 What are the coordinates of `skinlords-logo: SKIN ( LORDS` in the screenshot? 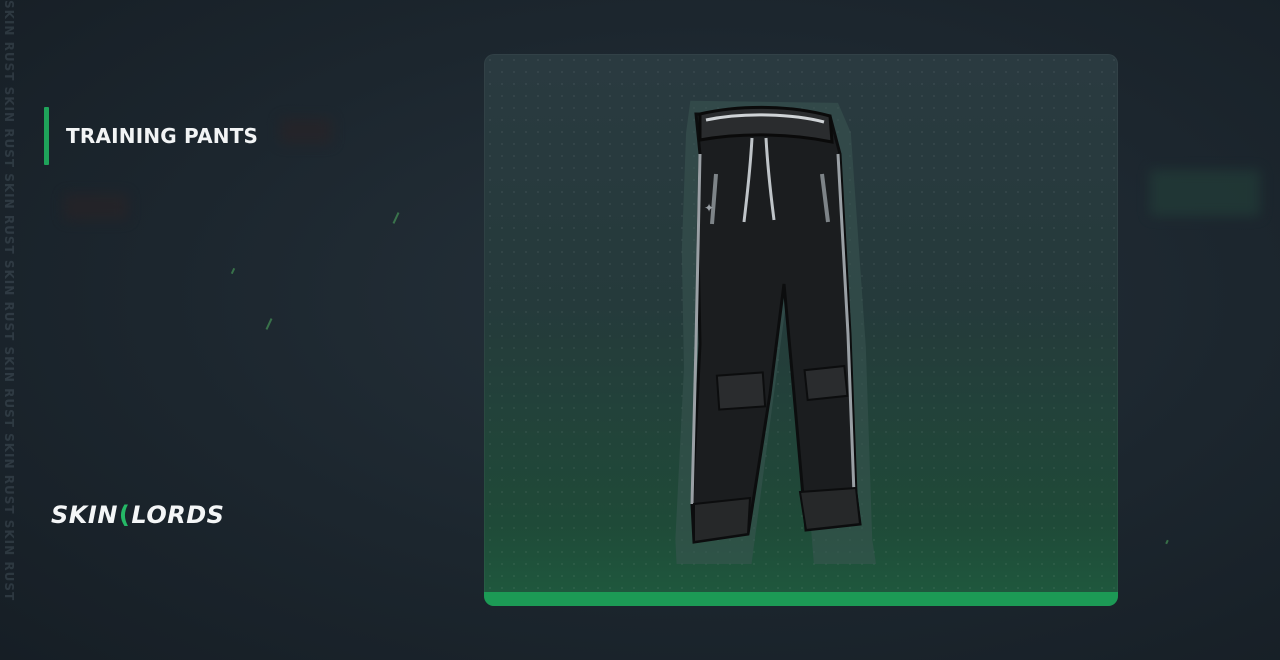 It's located at (137, 515).